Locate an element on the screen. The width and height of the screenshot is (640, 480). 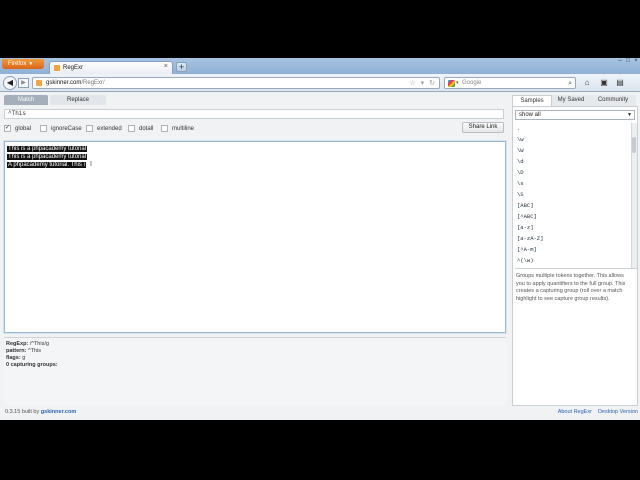
flag-label: ignoreCase is located at coordinates (66, 129).